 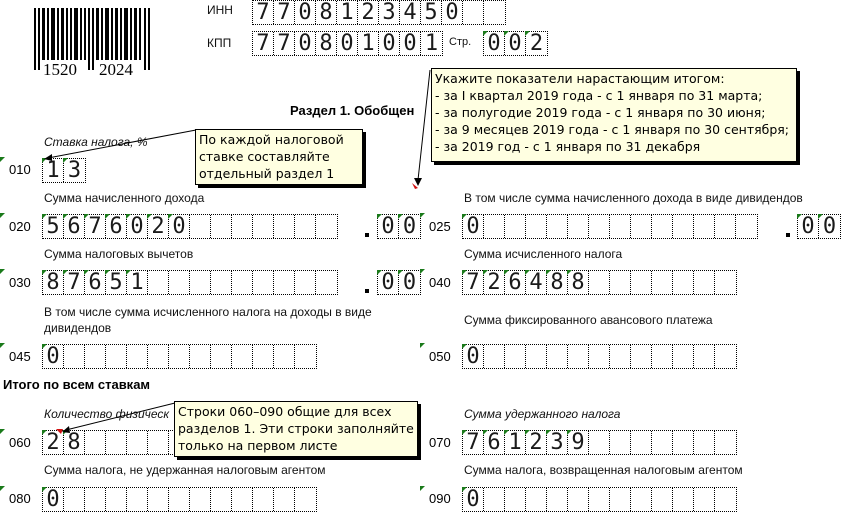 What do you see at coordinates (568, 146) in the screenshot?
I see `note-line: - за 2019 год - с 1 января по 31 декабря` at bounding box center [568, 146].